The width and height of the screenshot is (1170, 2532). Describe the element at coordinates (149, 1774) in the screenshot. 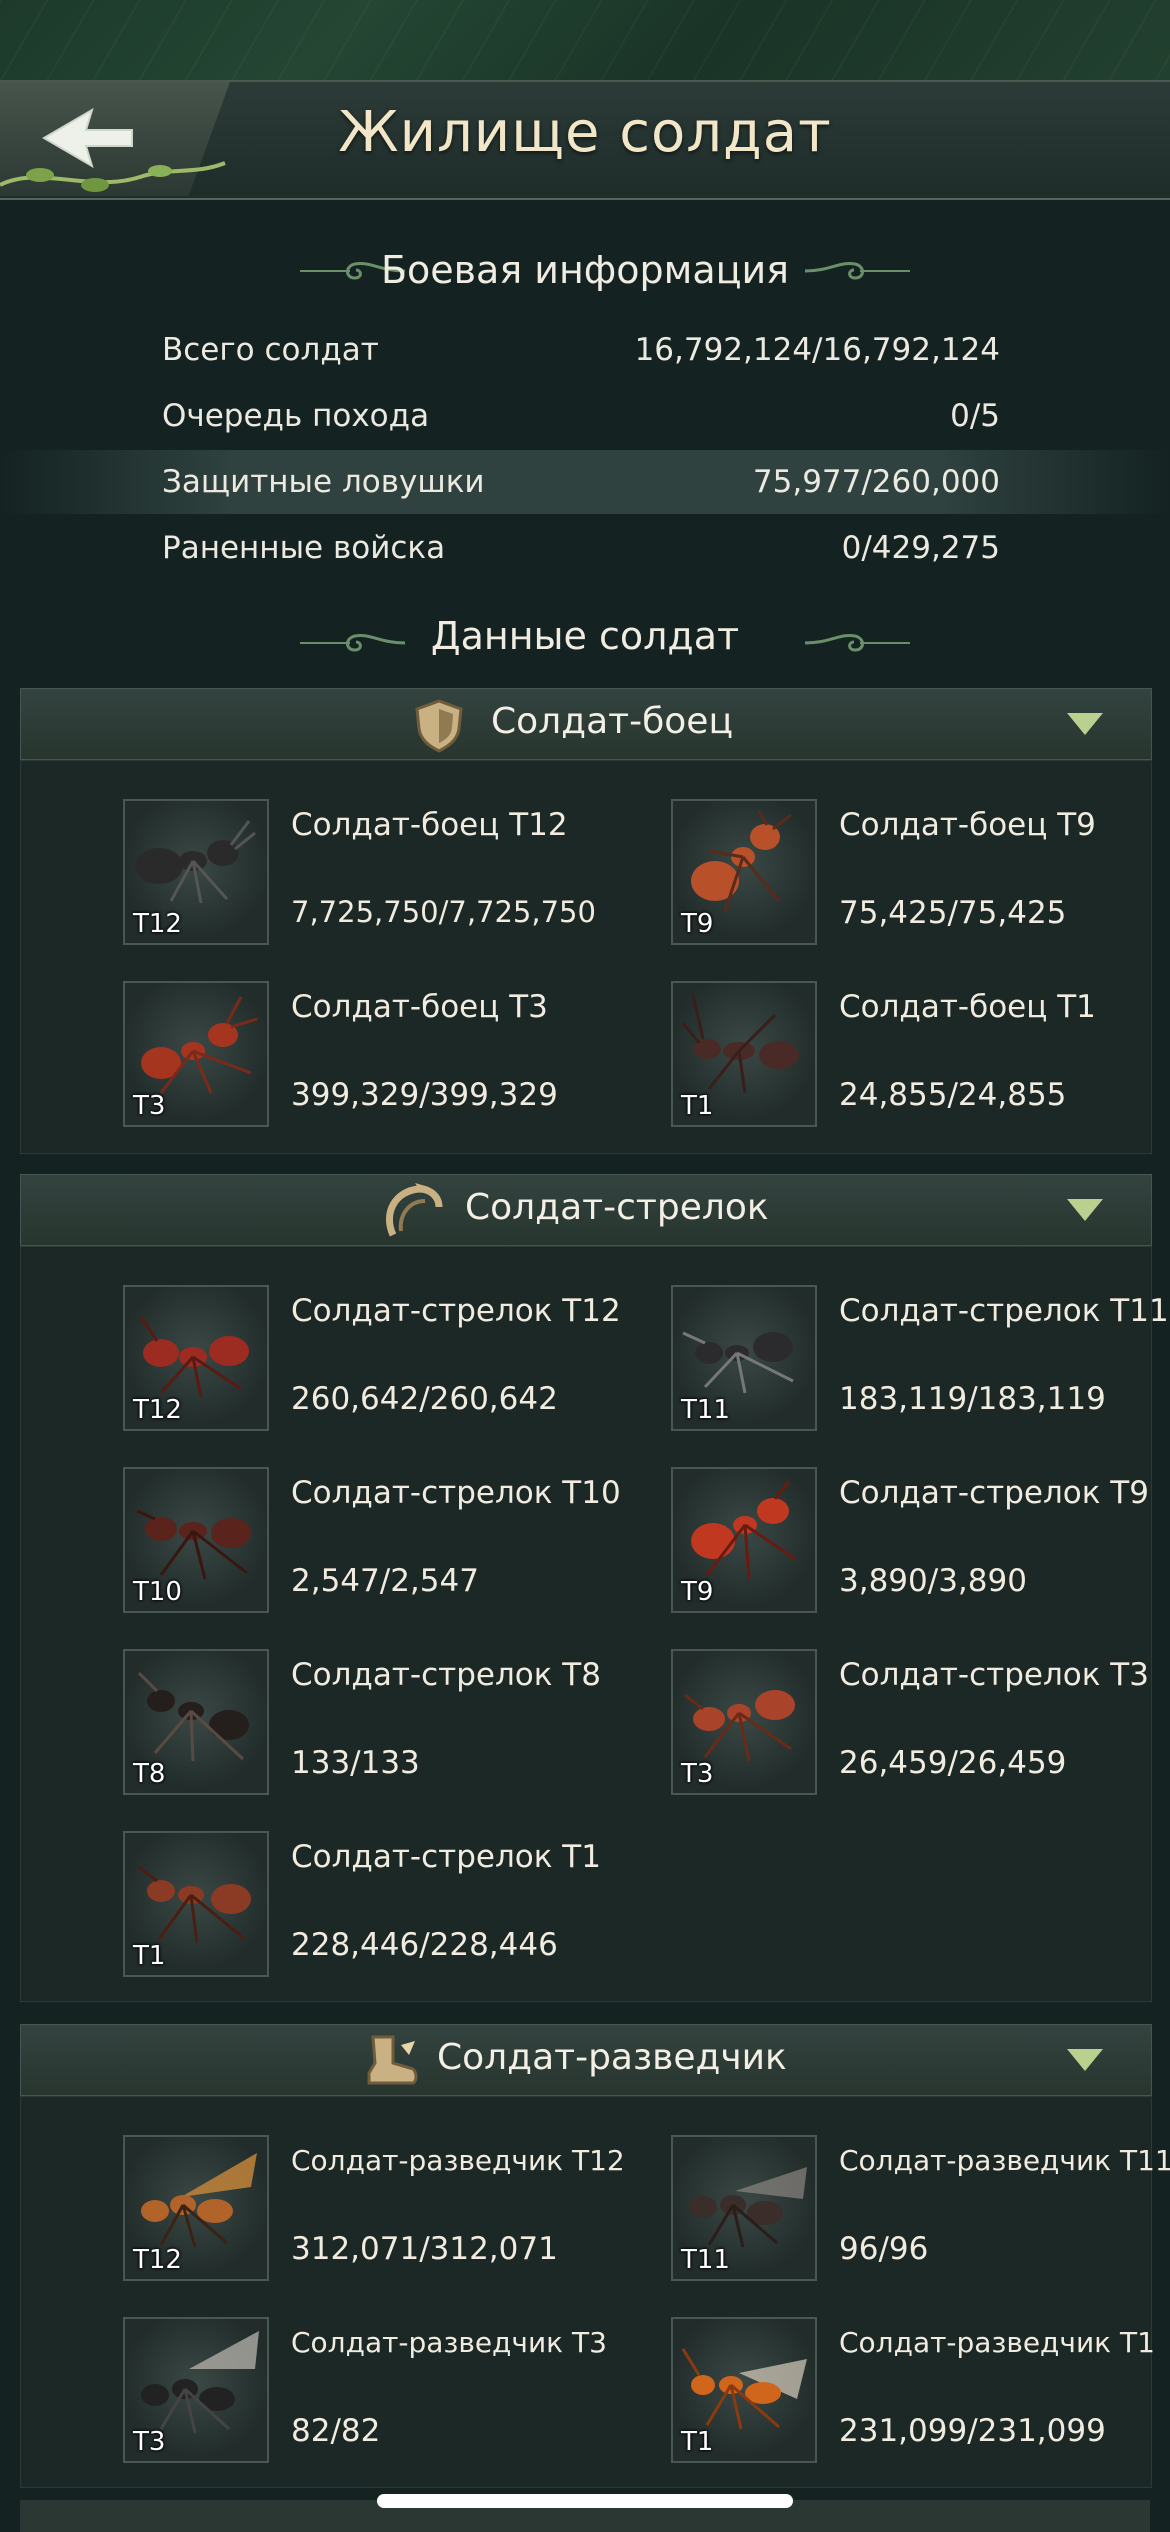

I see `tier-badge: T8` at that location.